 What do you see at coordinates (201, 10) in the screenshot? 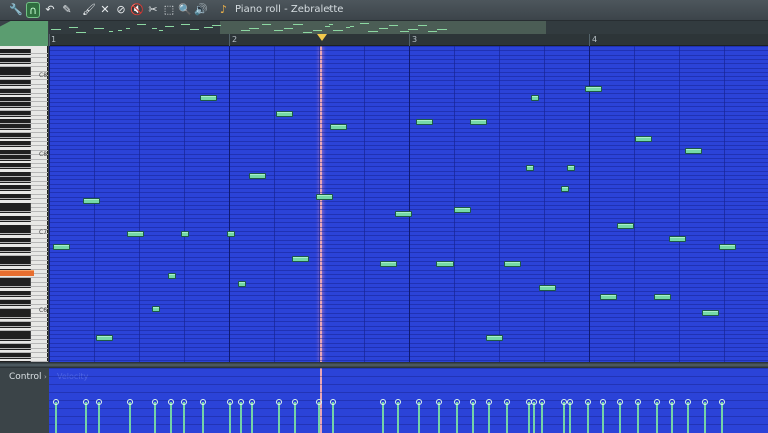
I see `volume-icon: 🔊` at bounding box center [201, 10].